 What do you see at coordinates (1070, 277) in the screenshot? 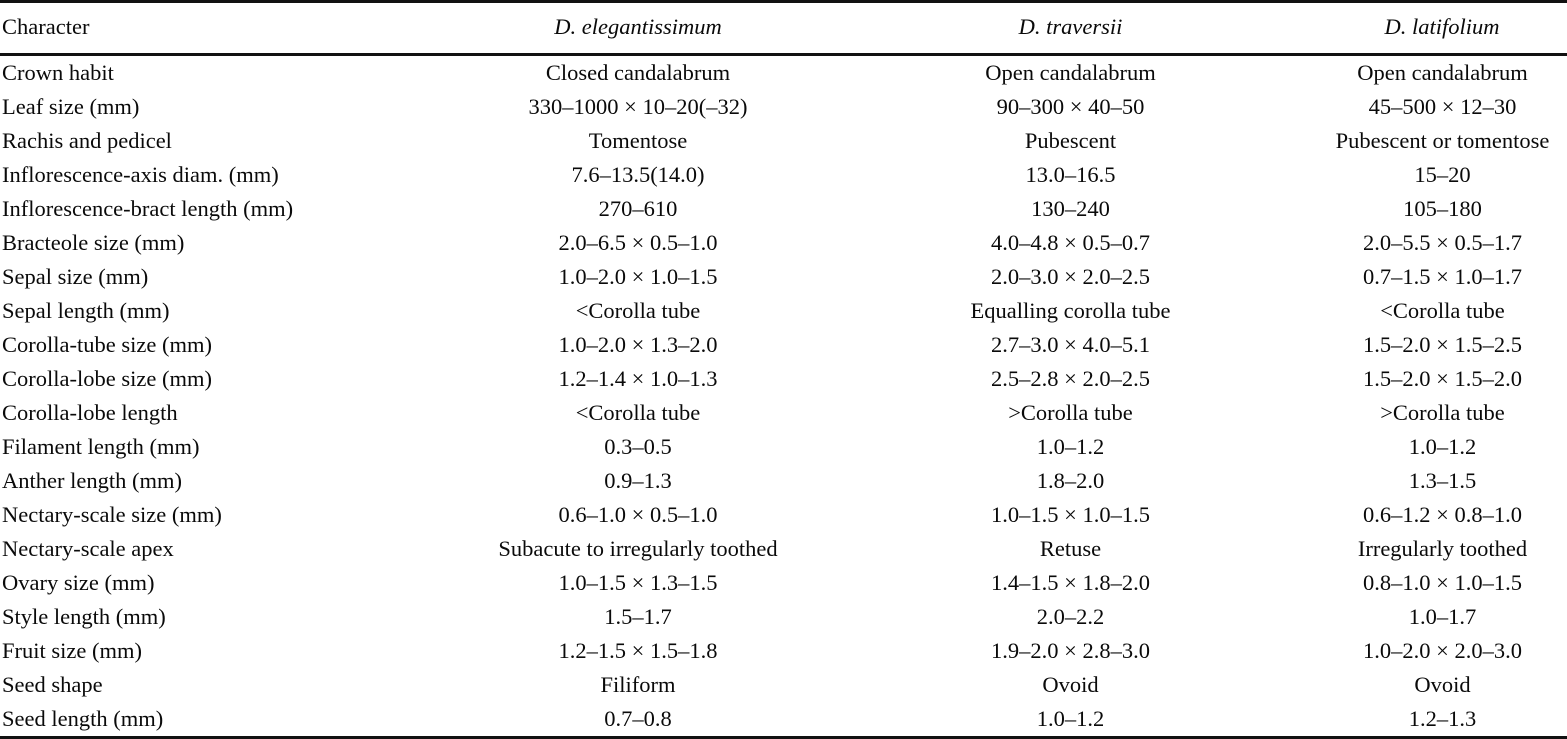
I see `value-cell-species-2: 2.0–3.0 × 2.0–2.5` at bounding box center [1070, 277].